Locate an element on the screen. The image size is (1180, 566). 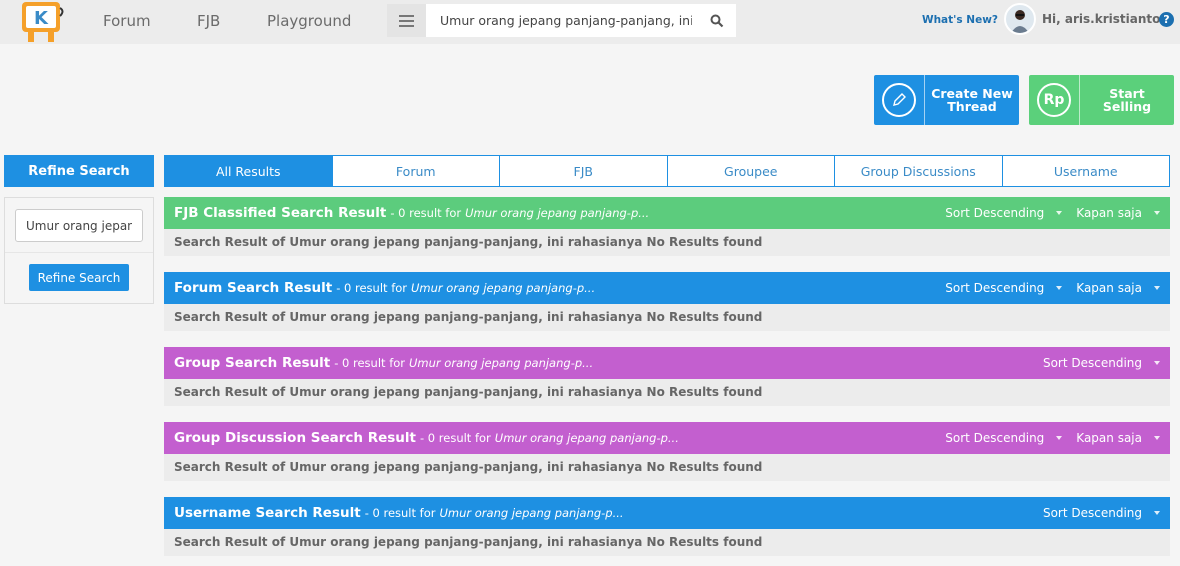
tab-username: Username is located at coordinates (1085, 171).